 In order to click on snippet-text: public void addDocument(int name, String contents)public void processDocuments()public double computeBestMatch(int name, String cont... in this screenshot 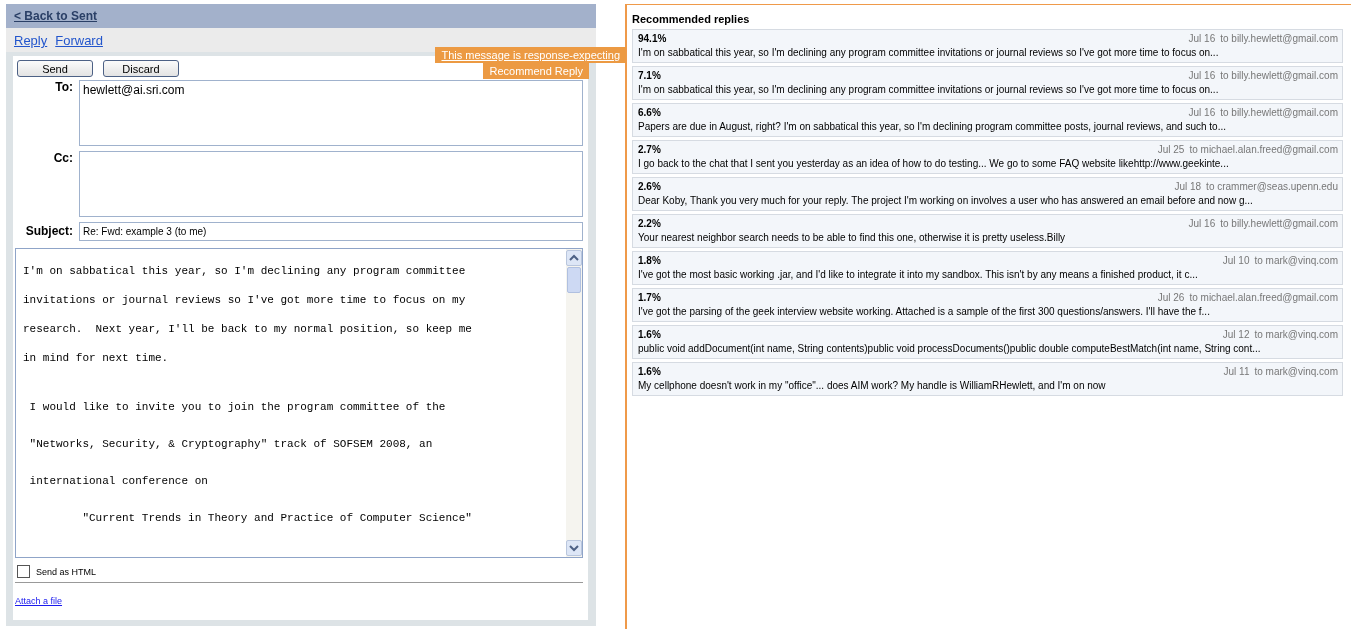, I will do `click(950, 348)`.